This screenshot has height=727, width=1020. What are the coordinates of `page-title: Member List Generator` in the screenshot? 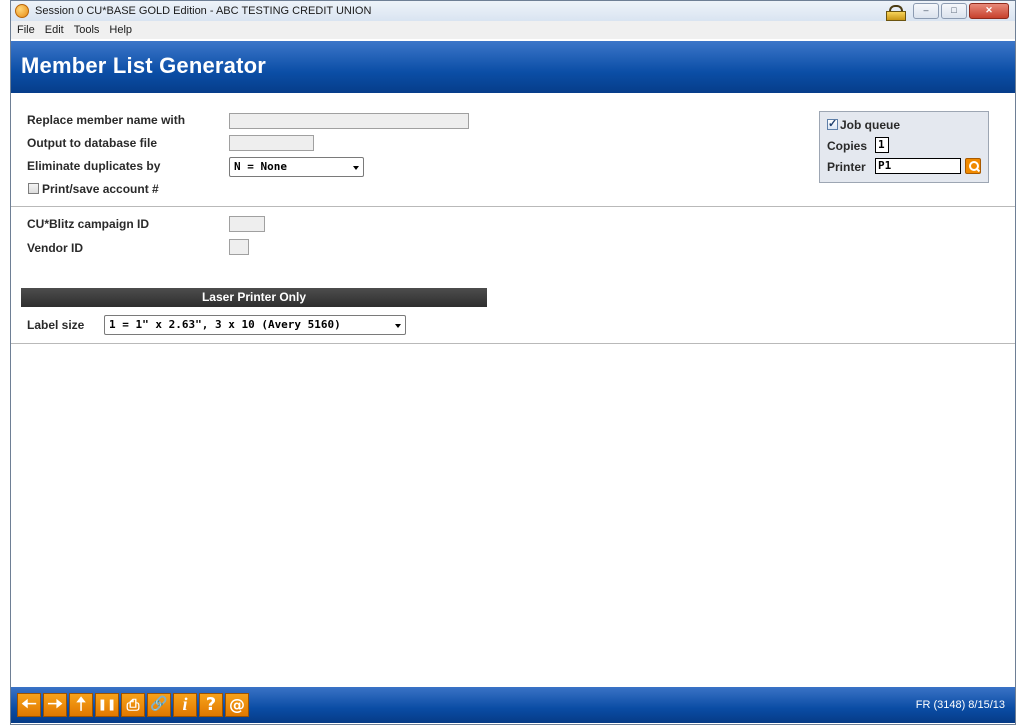 It's located at (144, 65).